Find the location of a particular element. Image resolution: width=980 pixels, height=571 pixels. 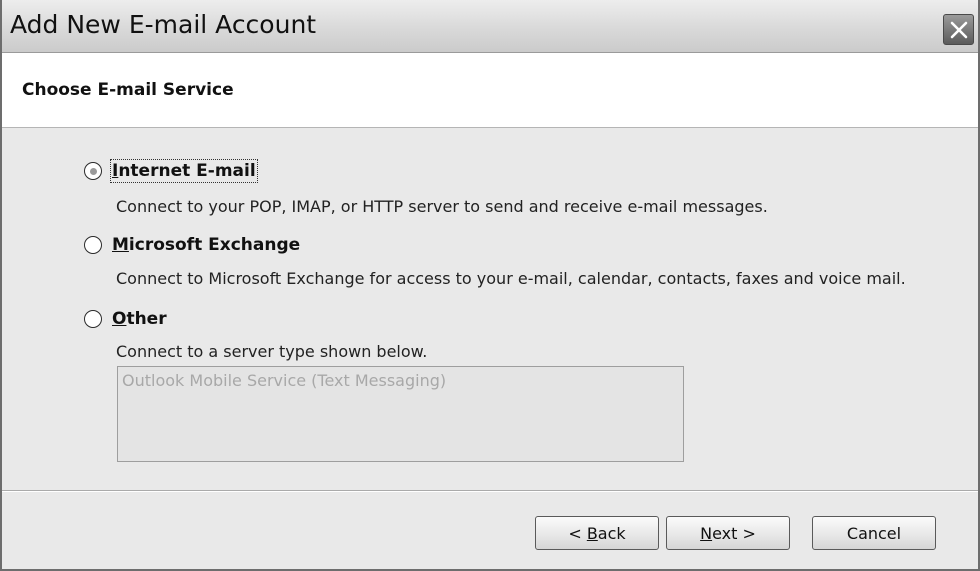

radio-internet-email is located at coordinates (93, 171).